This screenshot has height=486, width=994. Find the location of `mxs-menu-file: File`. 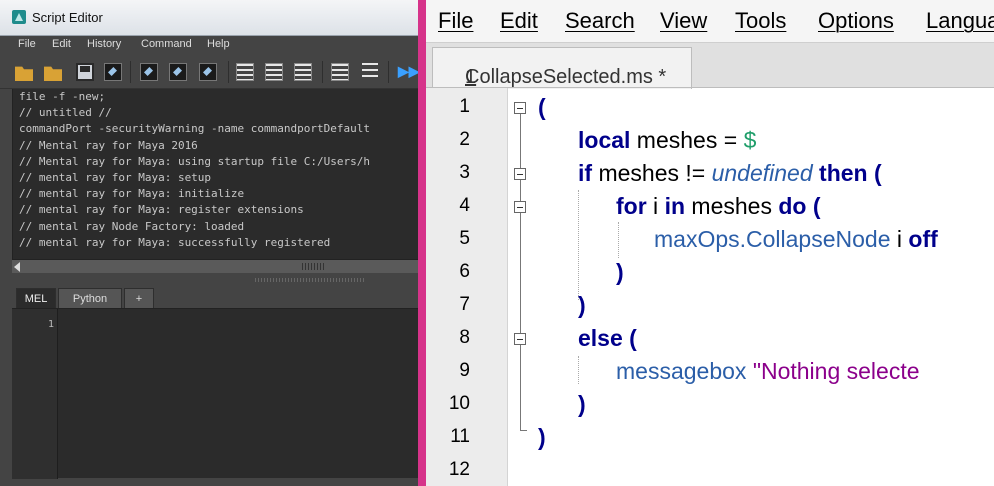

mxs-menu-file: File is located at coordinates (455, 21).